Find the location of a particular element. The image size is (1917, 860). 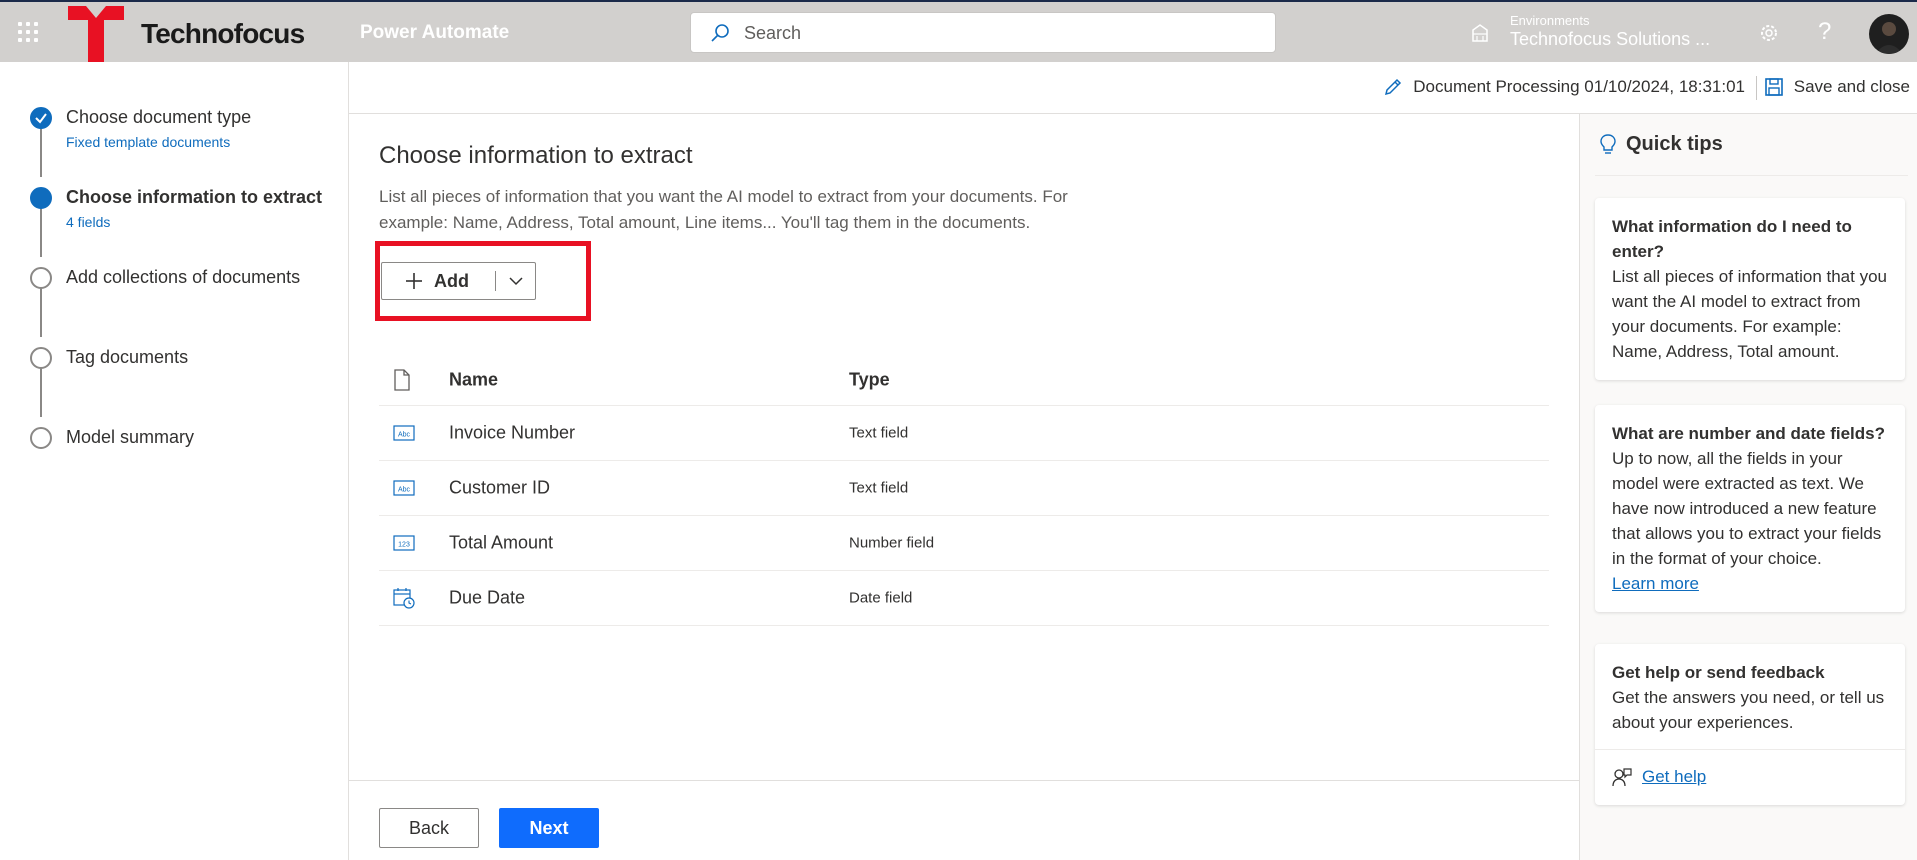

edit-pencil-icon is located at coordinates (1393, 87).